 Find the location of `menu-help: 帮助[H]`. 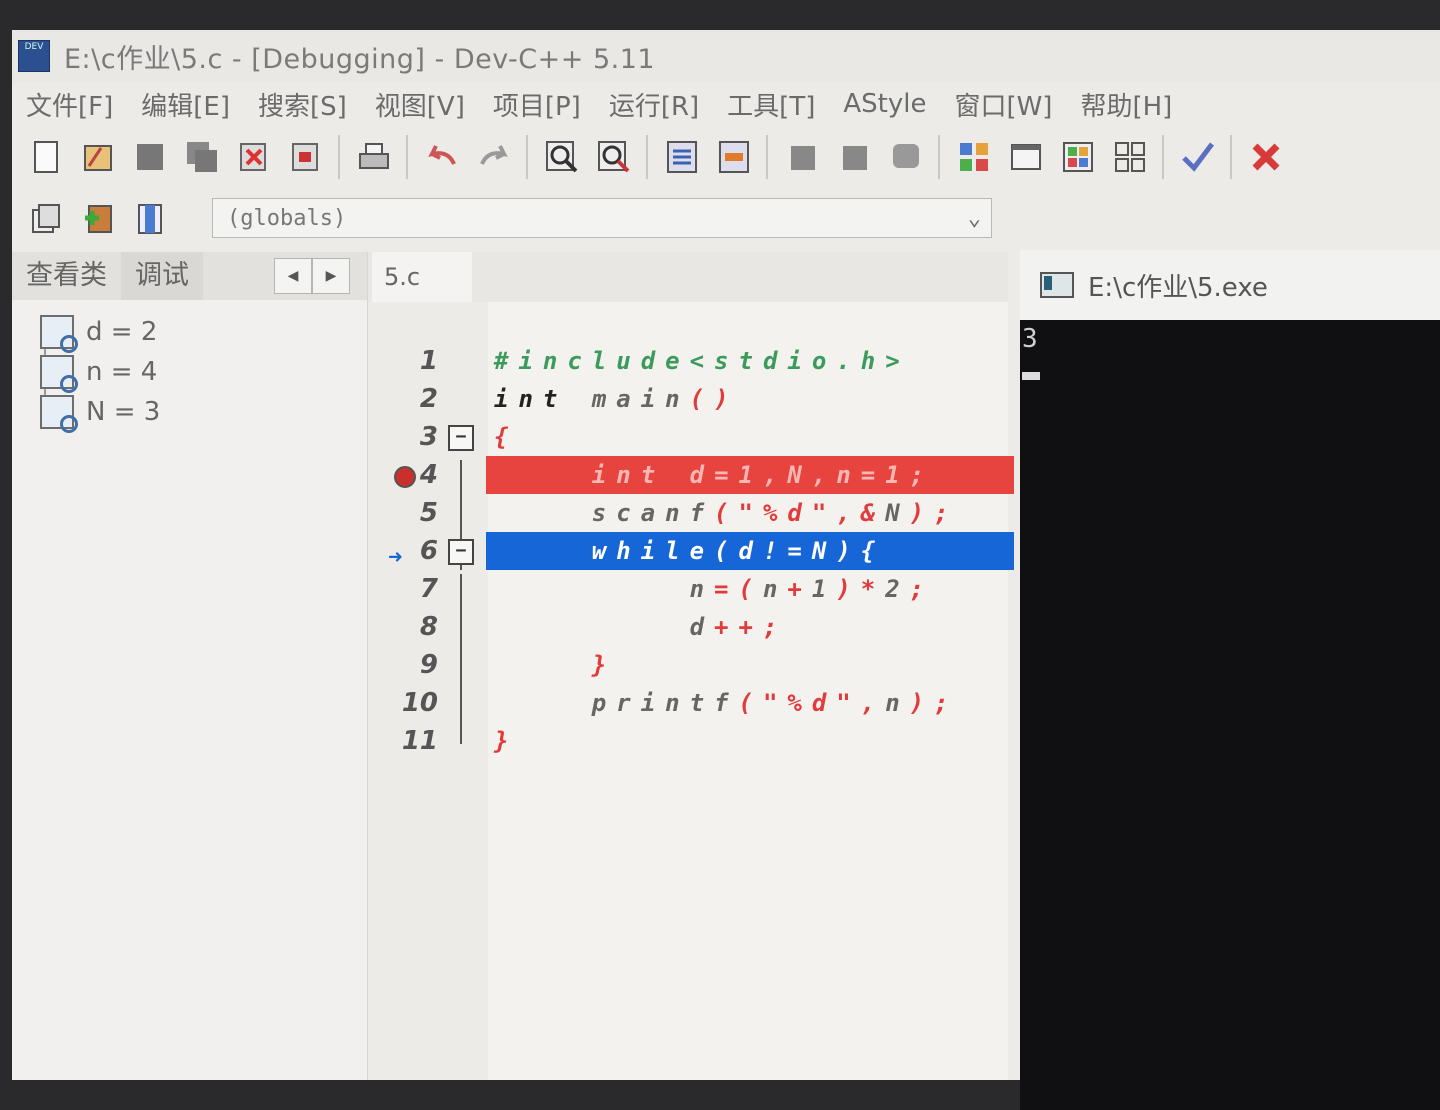

menu-help: 帮助[H] is located at coordinates (1126, 104).